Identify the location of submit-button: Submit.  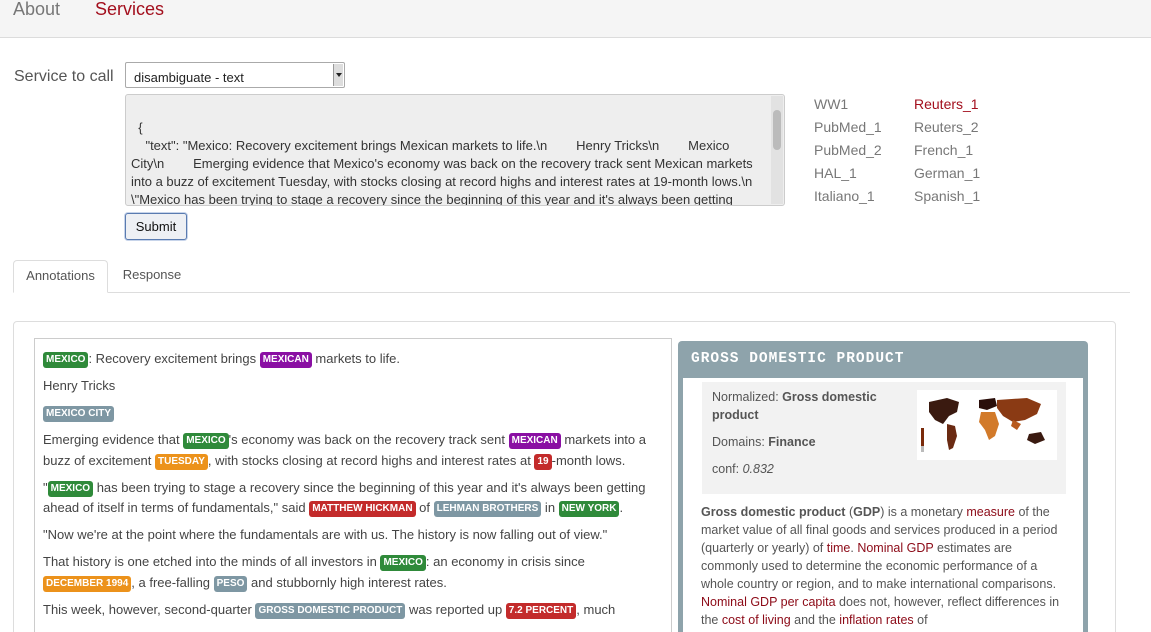
(156, 226).